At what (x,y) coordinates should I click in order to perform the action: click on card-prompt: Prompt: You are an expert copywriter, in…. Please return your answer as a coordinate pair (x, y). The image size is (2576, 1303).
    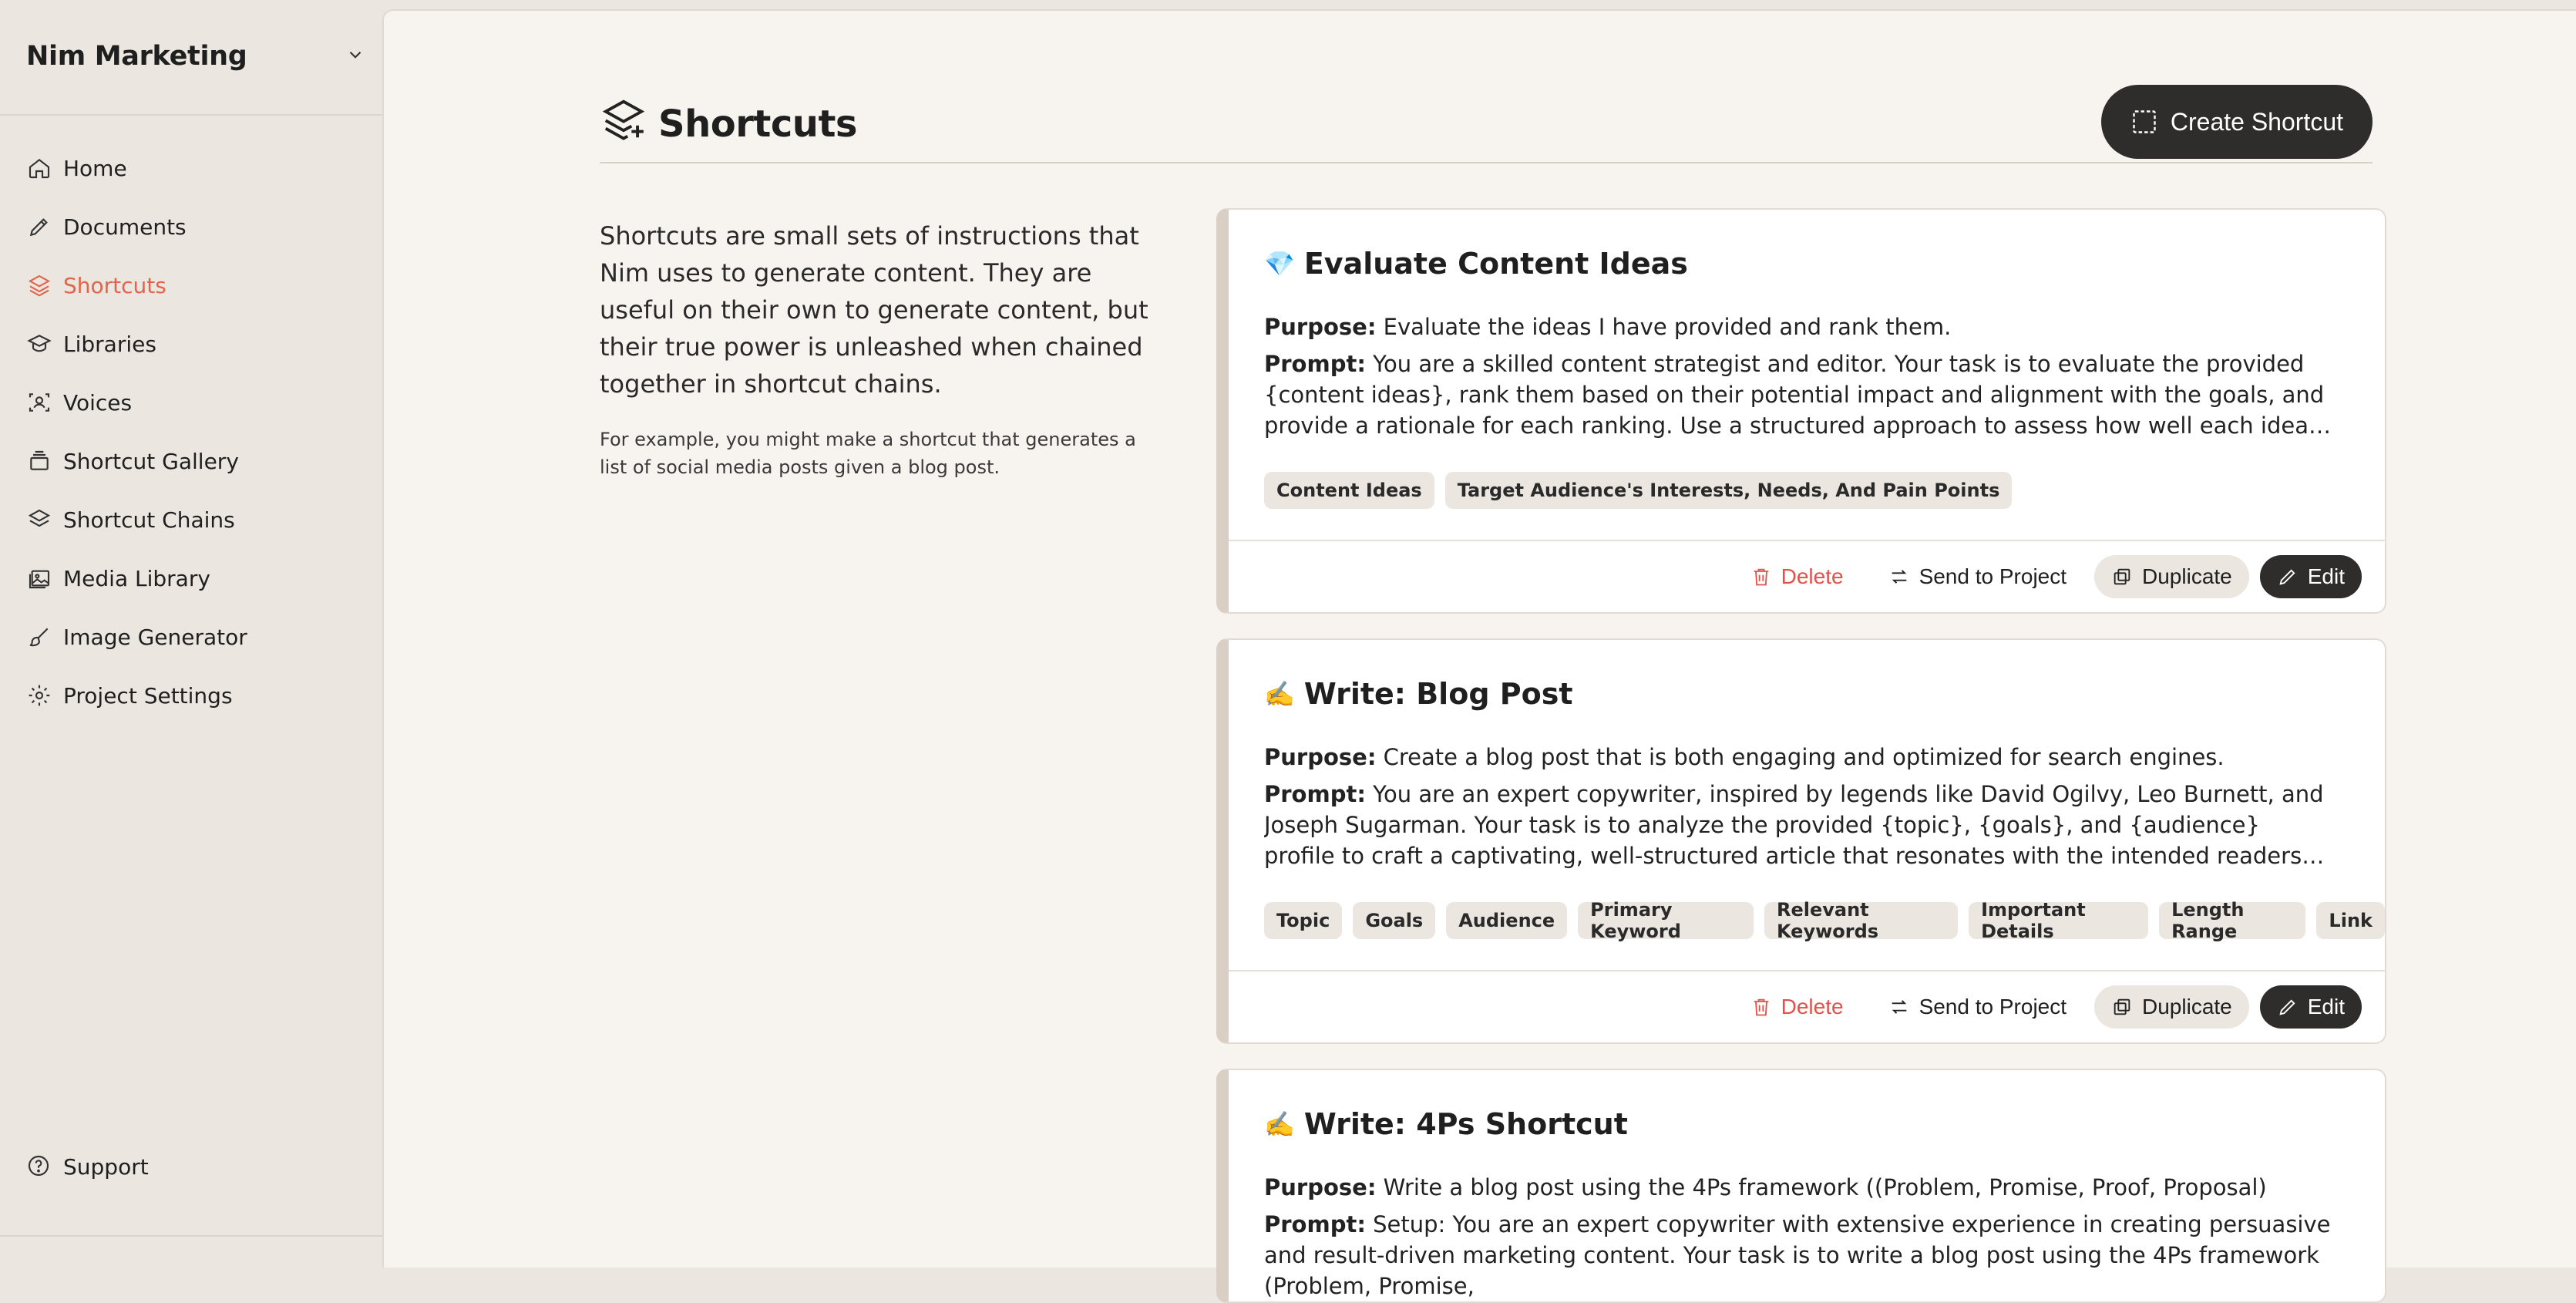
    Looking at the image, I should click on (1800, 825).